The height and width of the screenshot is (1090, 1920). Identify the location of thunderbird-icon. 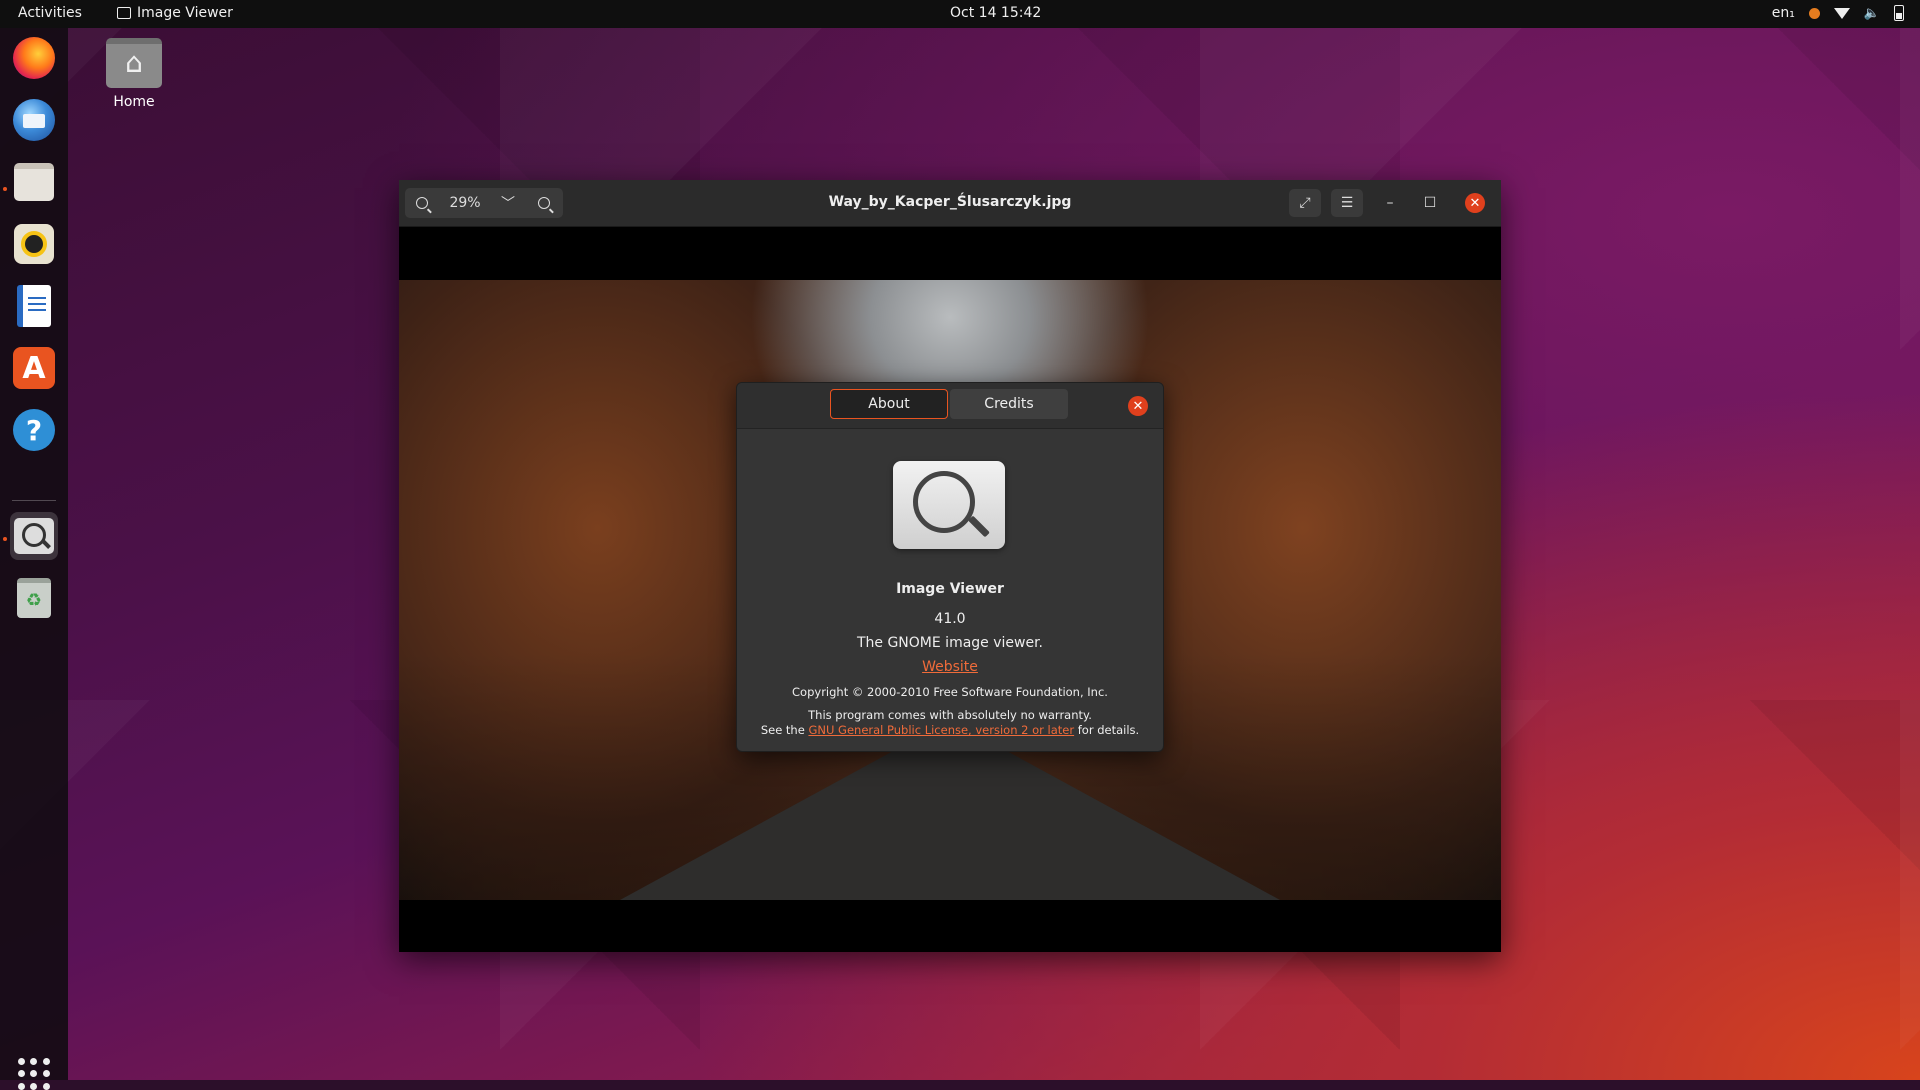
(34, 120).